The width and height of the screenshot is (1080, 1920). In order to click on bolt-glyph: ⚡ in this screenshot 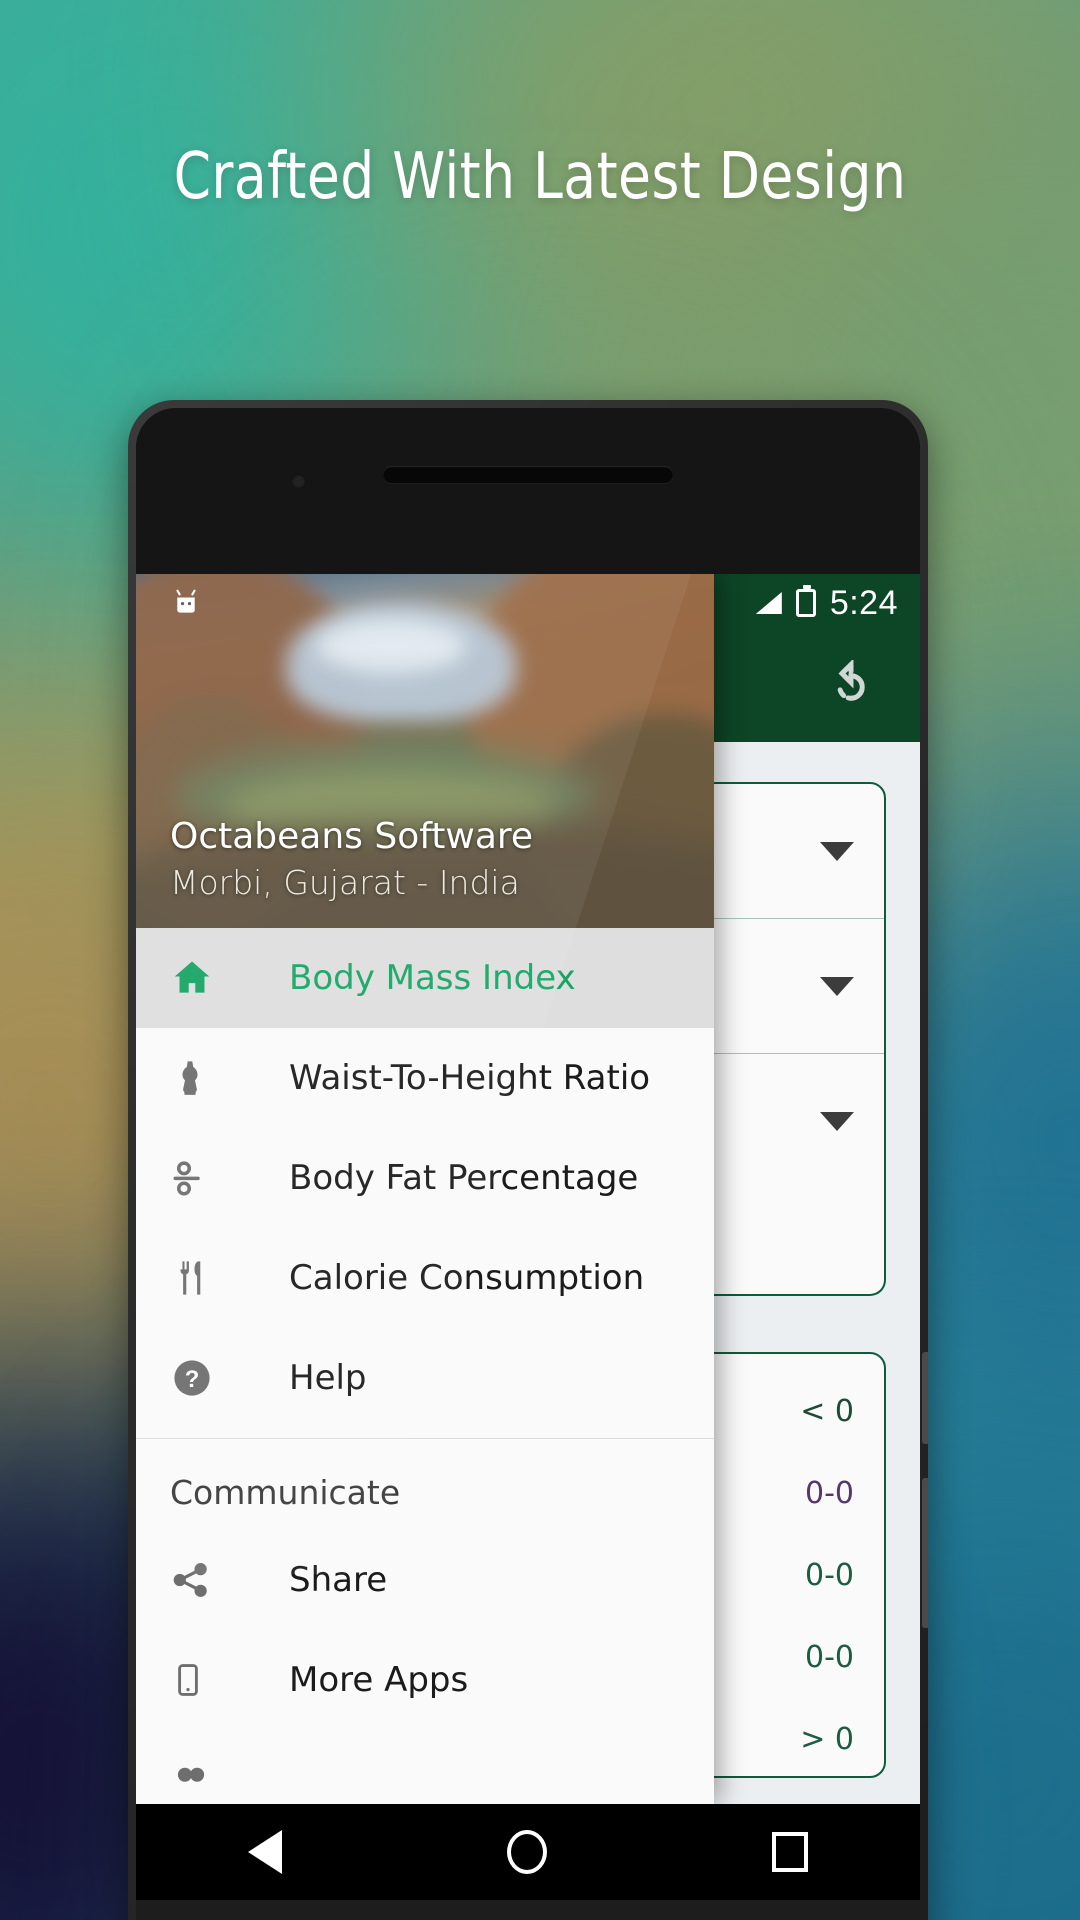, I will do `click(806, 602)`.